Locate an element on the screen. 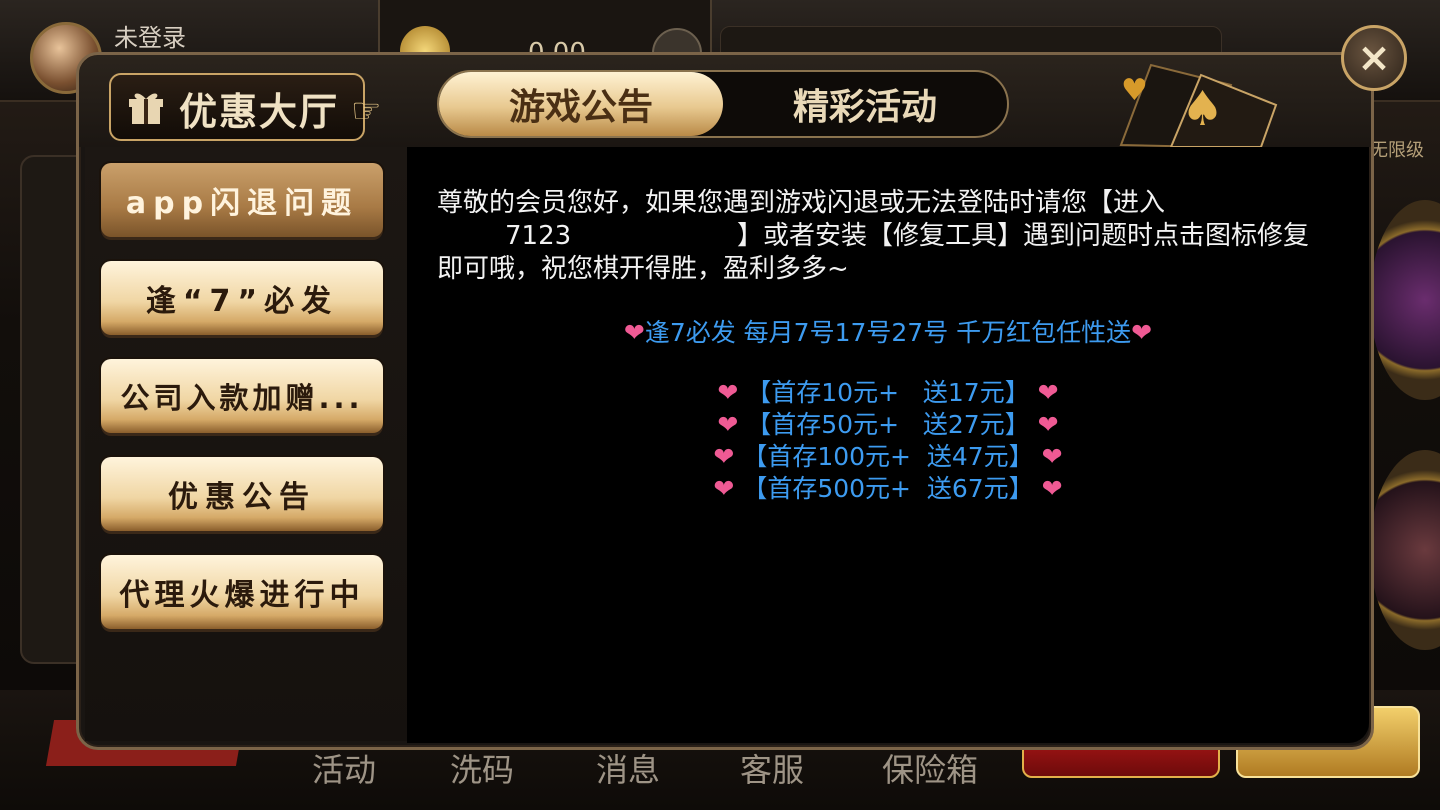  promo-headline-row: ❤逢7必发 每月7号17号27号 千万红包任性送❤ is located at coordinates (888, 331).